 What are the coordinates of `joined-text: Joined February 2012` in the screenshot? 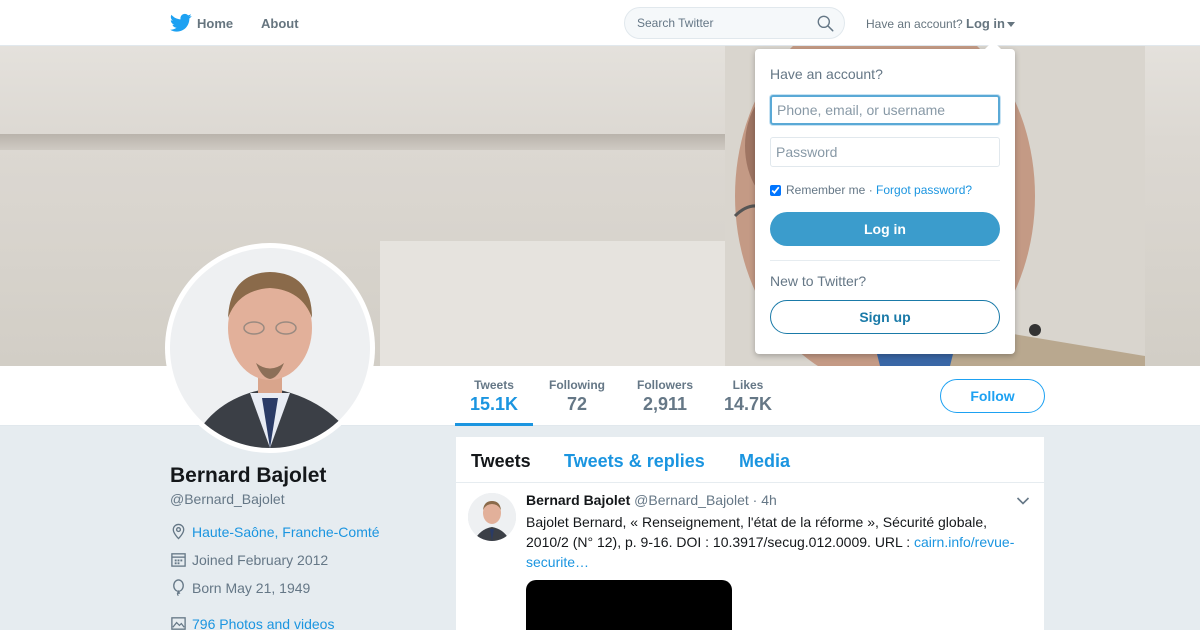 It's located at (260, 559).